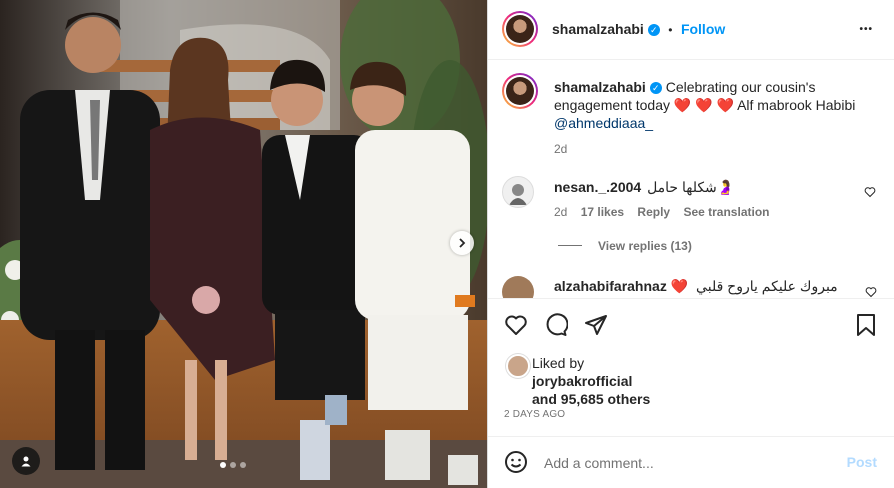 This screenshot has height=488, width=894. Describe the element at coordinates (516, 325) in the screenshot. I see `heart-outline-icon` at that location.